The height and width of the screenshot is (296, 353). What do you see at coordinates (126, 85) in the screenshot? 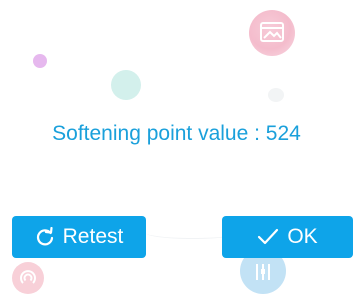
I see `decorative-bubble` at bounding box center [126, 85].